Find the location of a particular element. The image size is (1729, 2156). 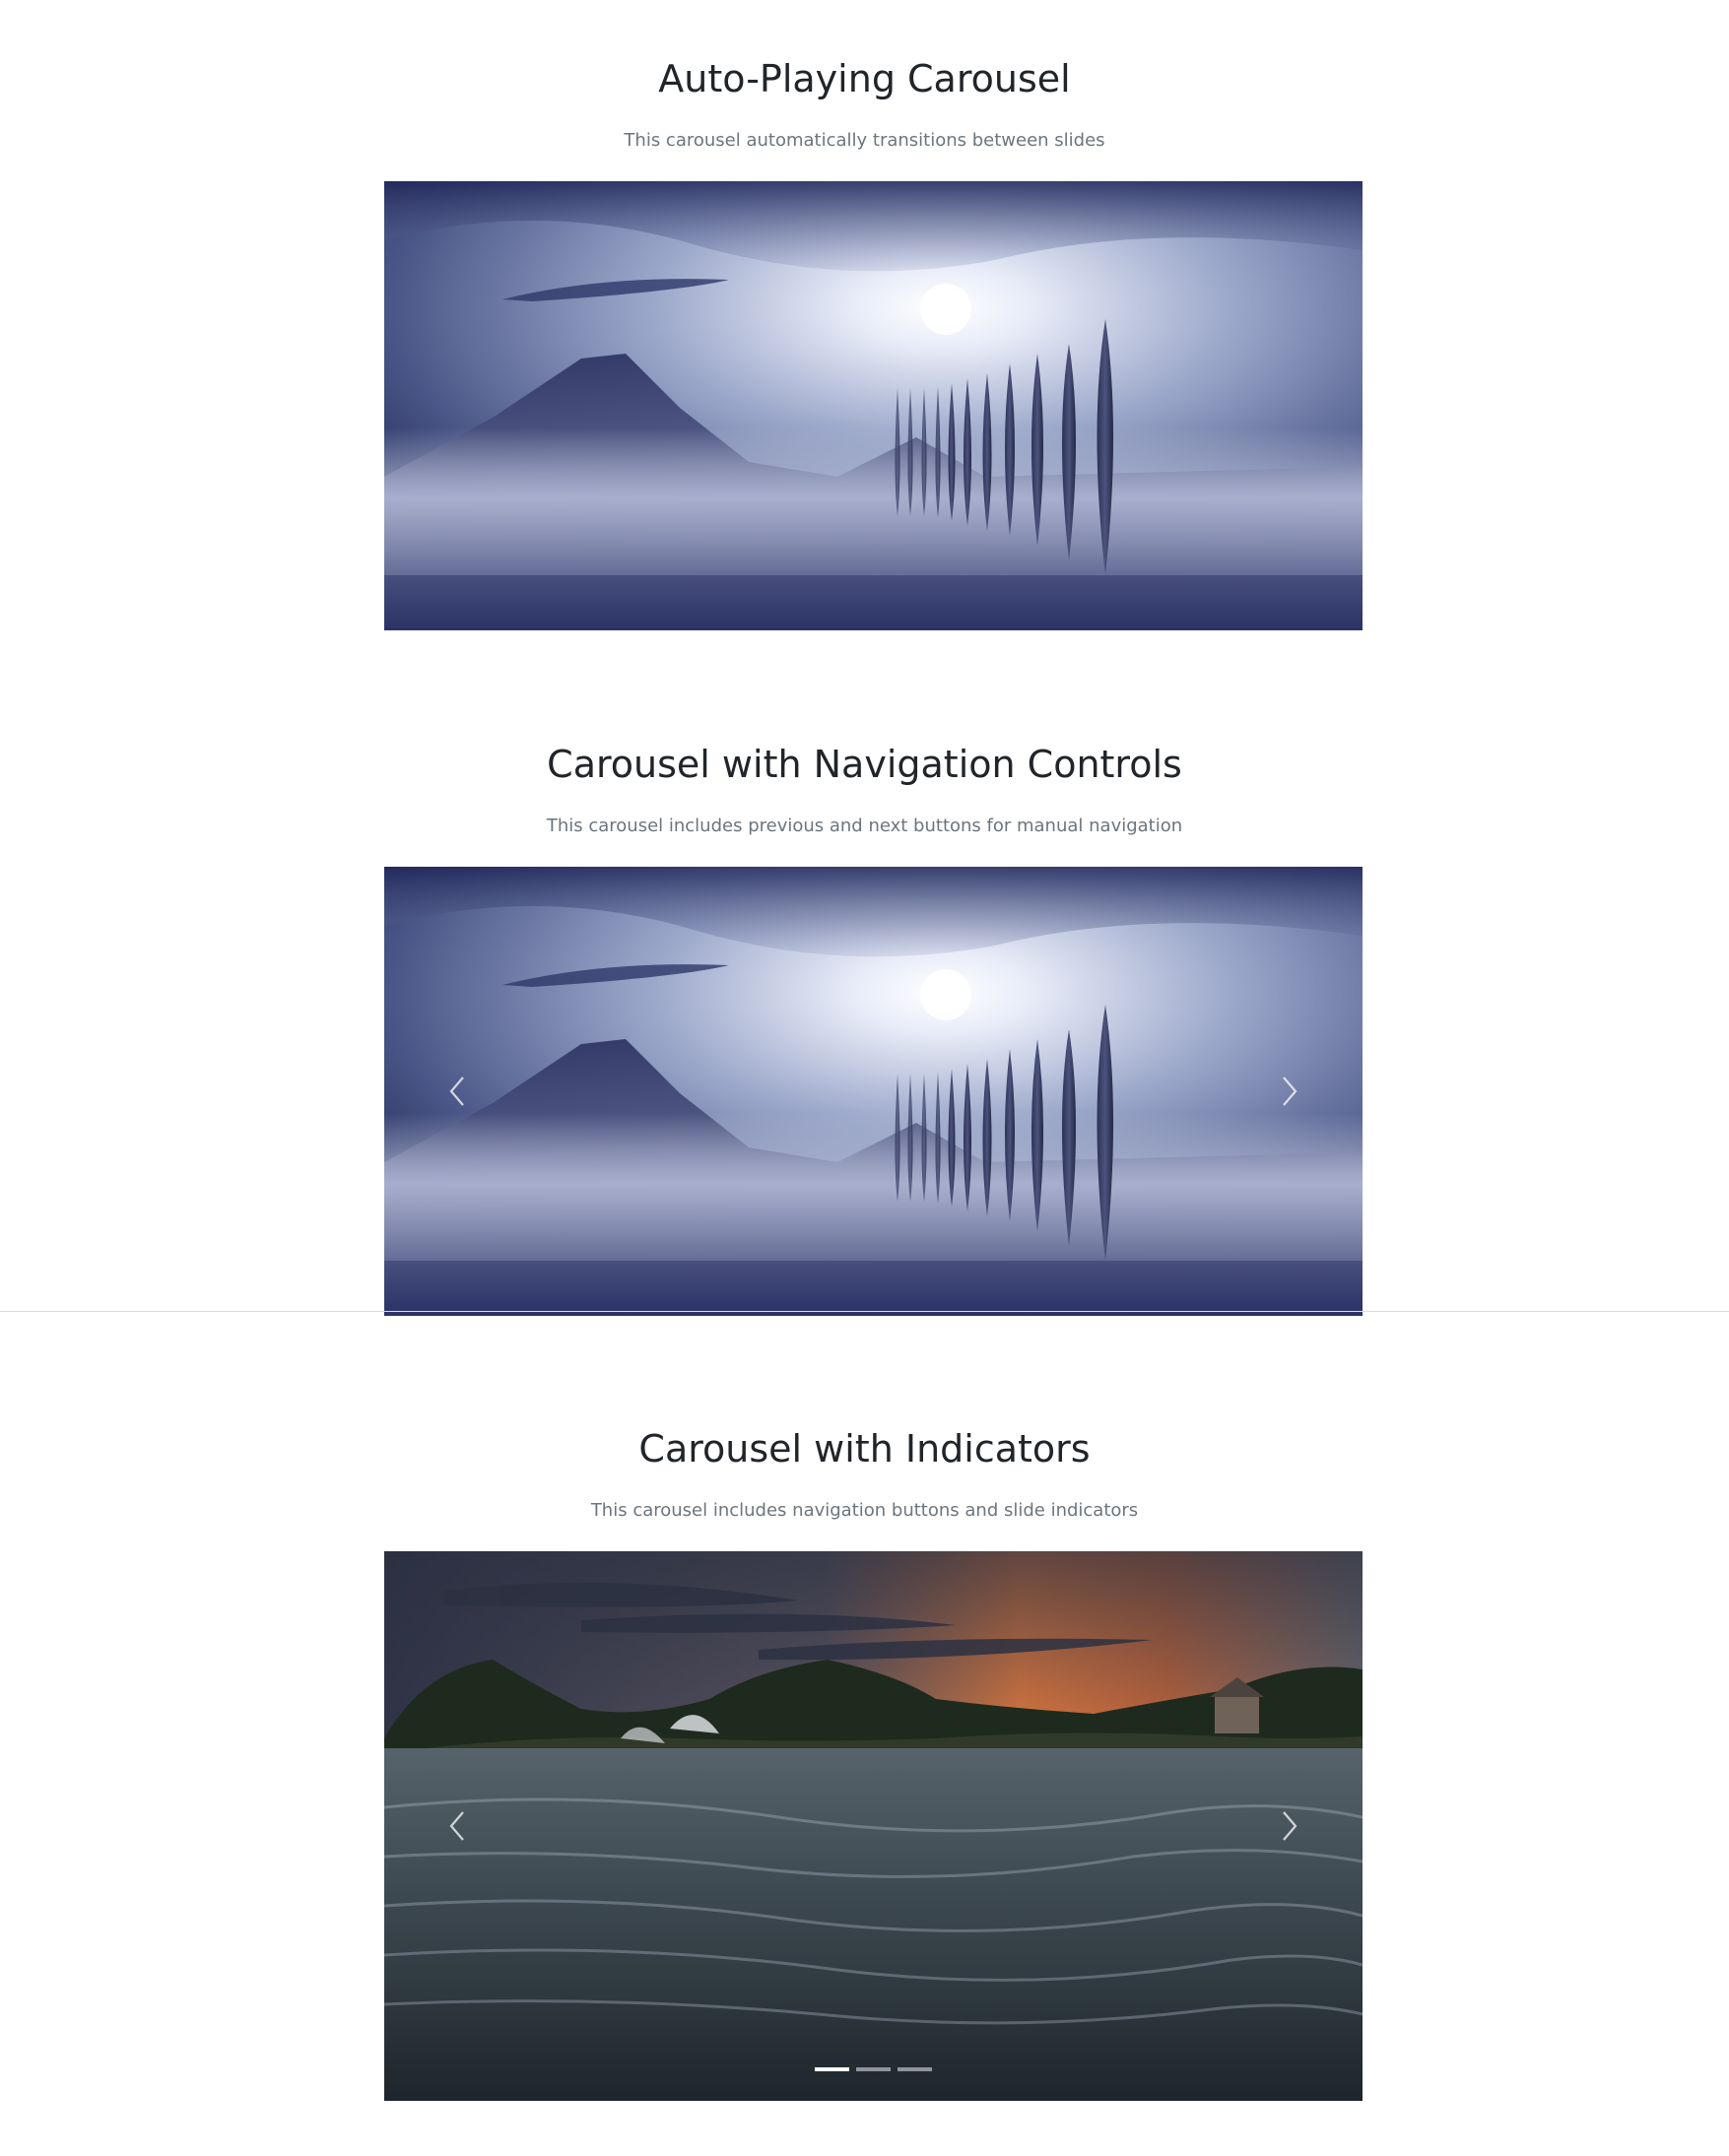

section-title: Carousel with Indicators is located at coordinates (865, 1448).